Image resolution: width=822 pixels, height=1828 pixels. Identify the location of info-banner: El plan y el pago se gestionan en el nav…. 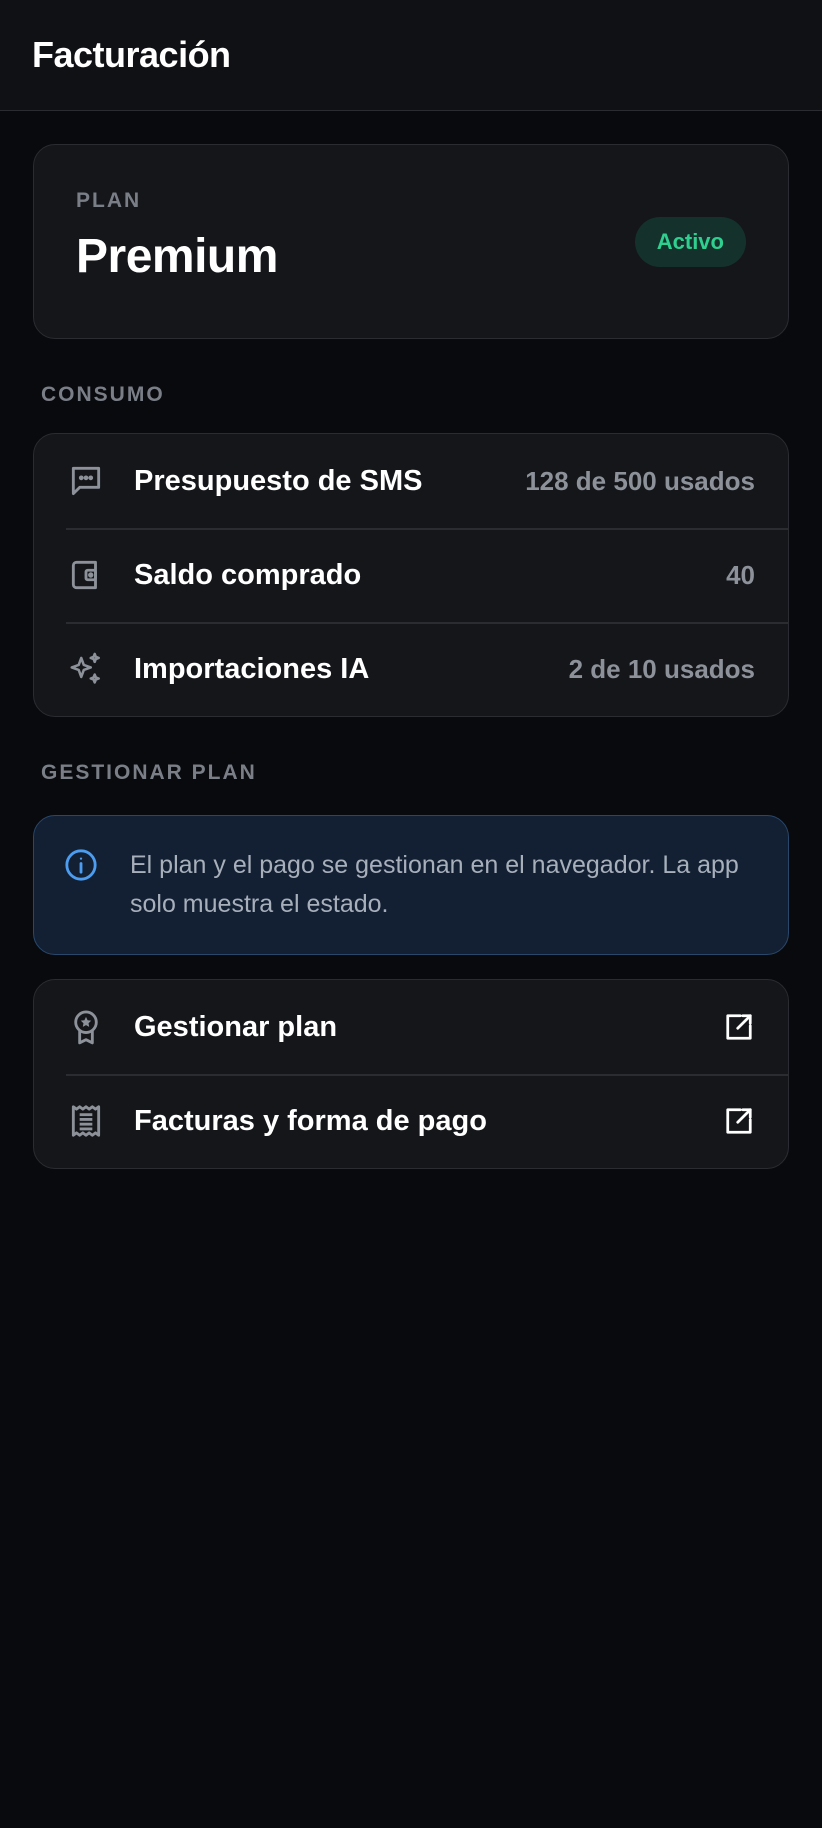
(411, 885).